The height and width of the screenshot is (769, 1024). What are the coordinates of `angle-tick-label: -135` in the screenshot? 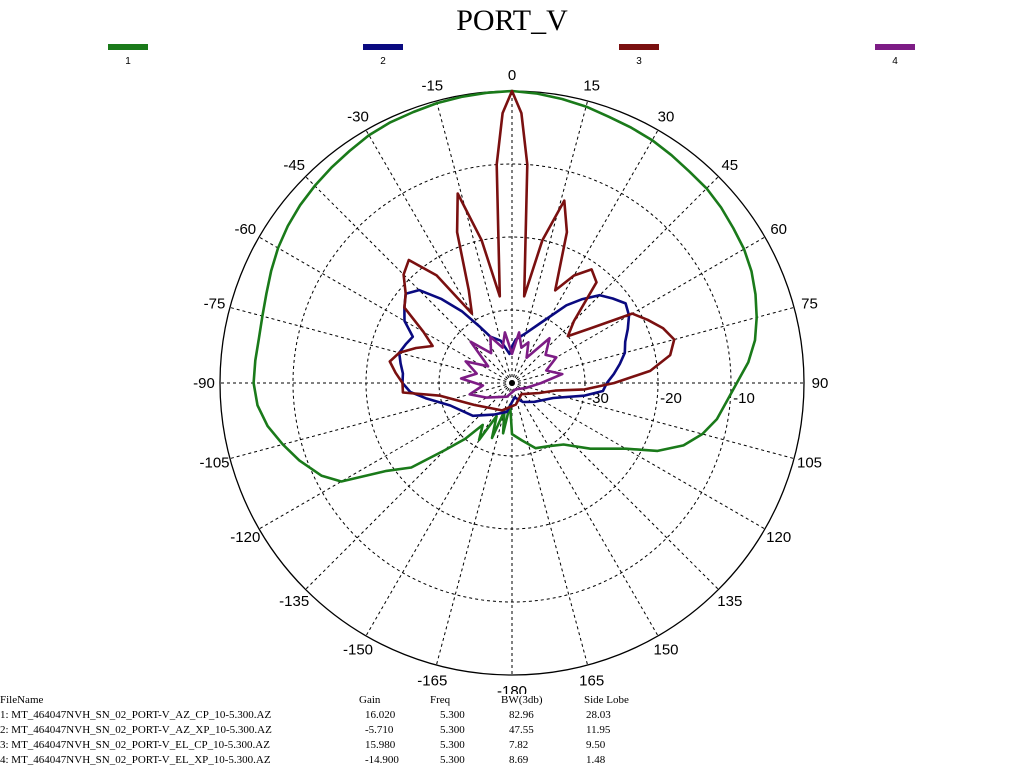 It's located at (294, 601).